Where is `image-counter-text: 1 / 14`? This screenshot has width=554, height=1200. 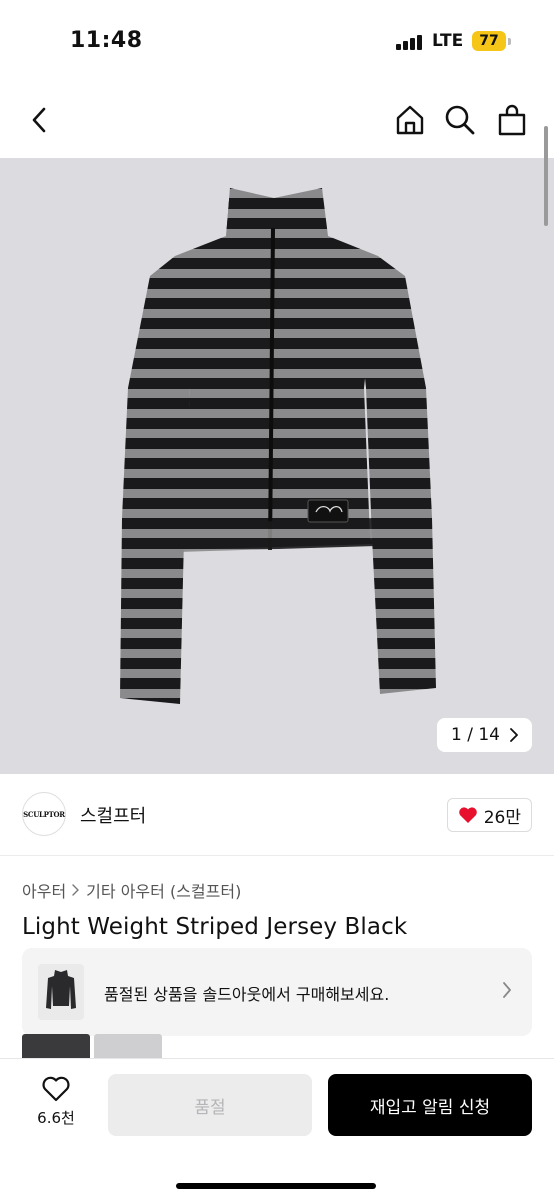
image-counter-text: 1 / 14 is located at coordinates (475, 735).